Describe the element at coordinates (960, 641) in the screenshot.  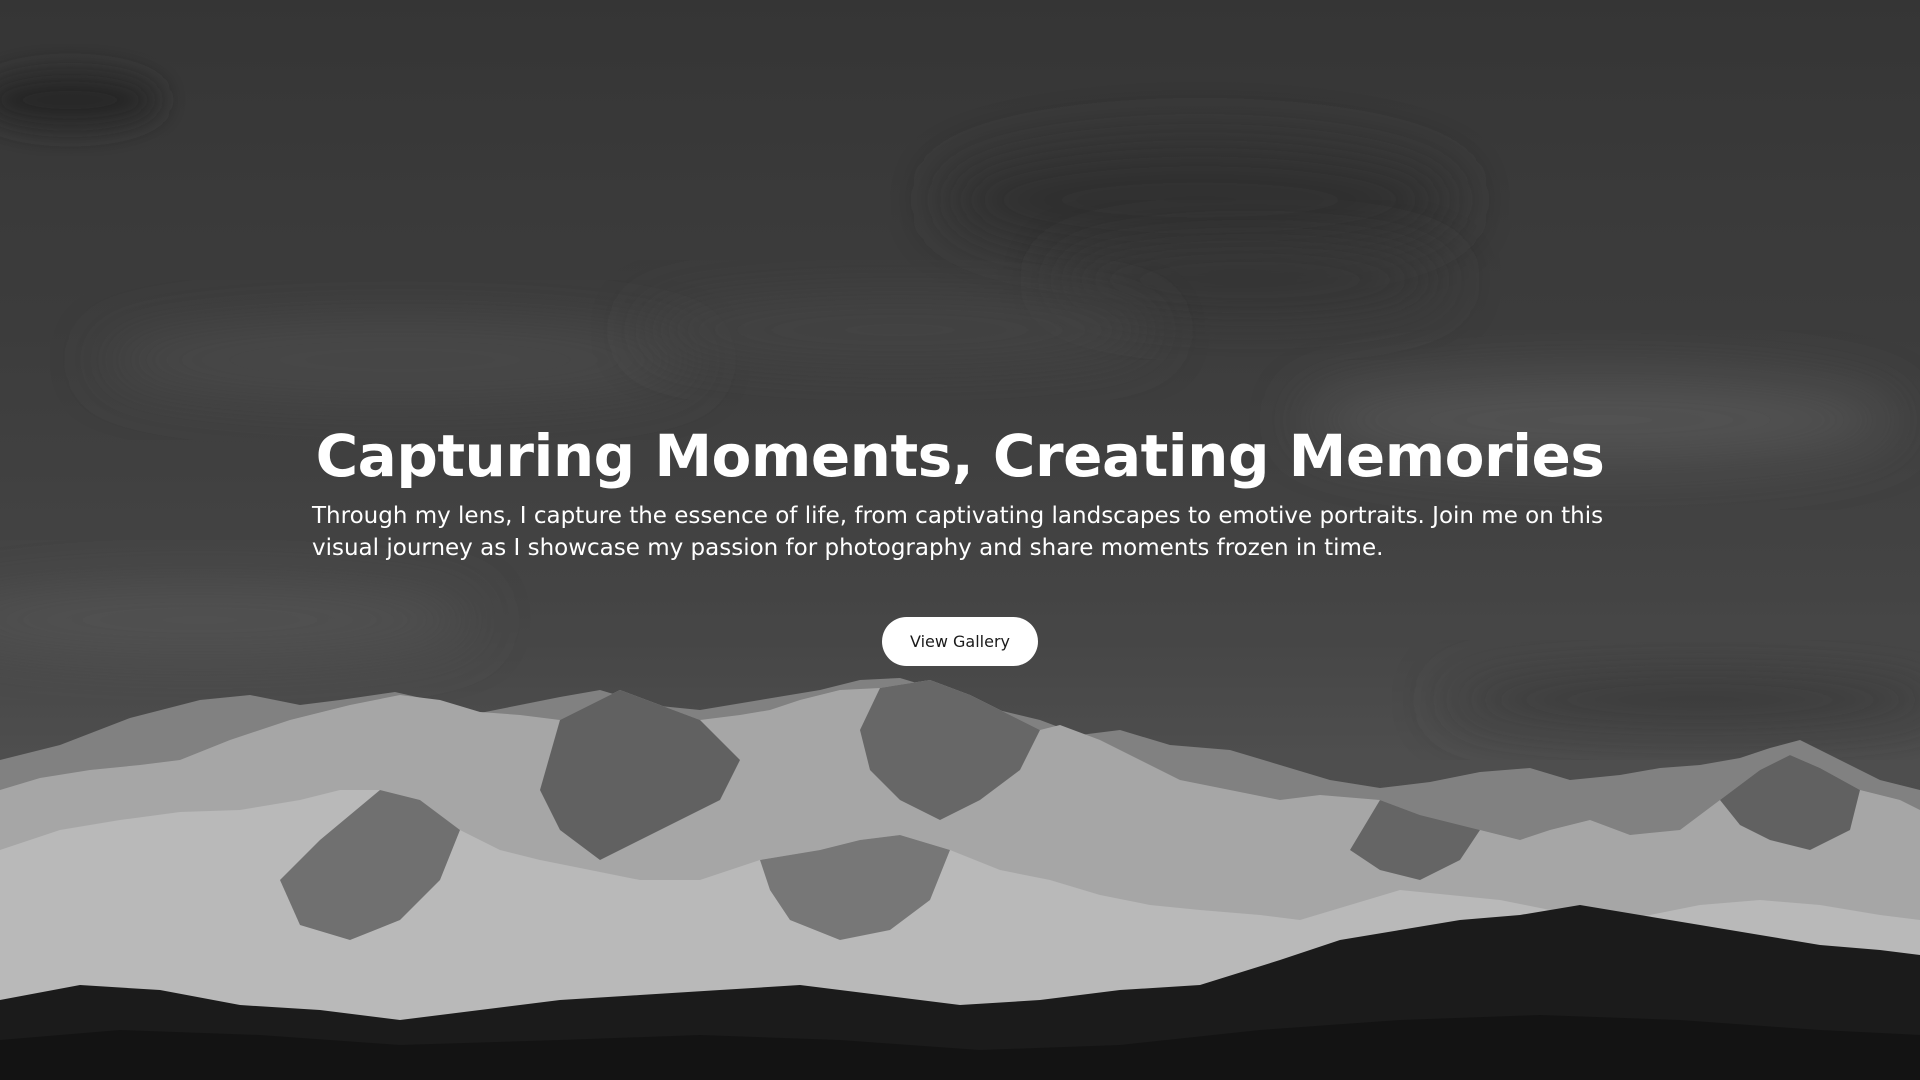
I see `view-gallery-button: View Gallery` at that location.